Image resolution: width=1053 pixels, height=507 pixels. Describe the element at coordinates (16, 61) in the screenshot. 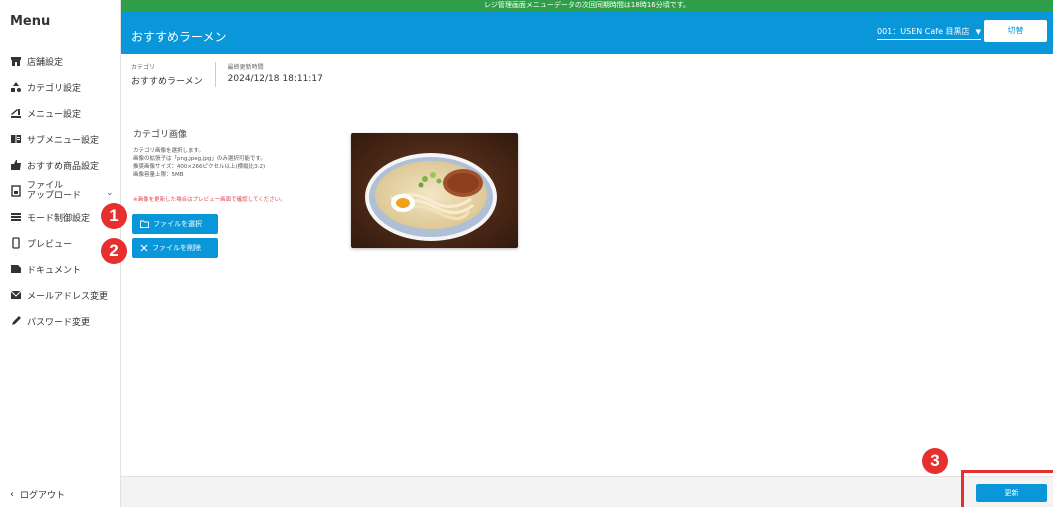

I see `store-icon` at that location.